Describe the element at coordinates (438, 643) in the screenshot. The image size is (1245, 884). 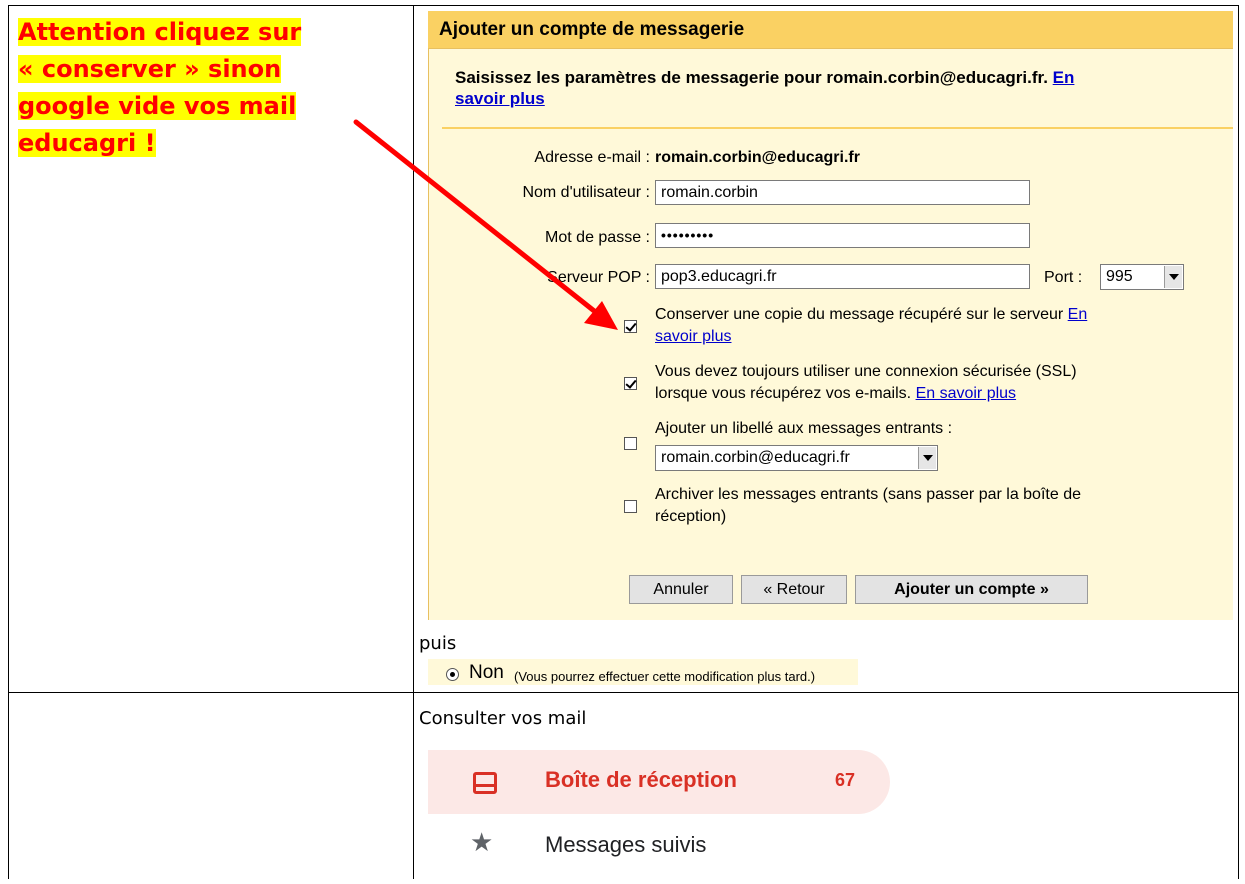
I see `puis-text: puis` at that location.